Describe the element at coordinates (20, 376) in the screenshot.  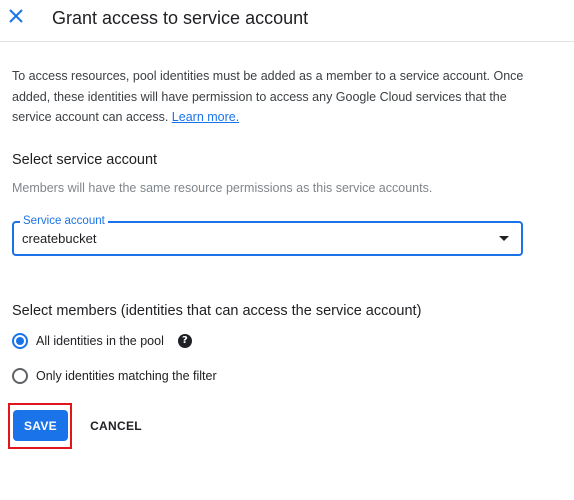
I see `radio-button-unchecked` at that location.